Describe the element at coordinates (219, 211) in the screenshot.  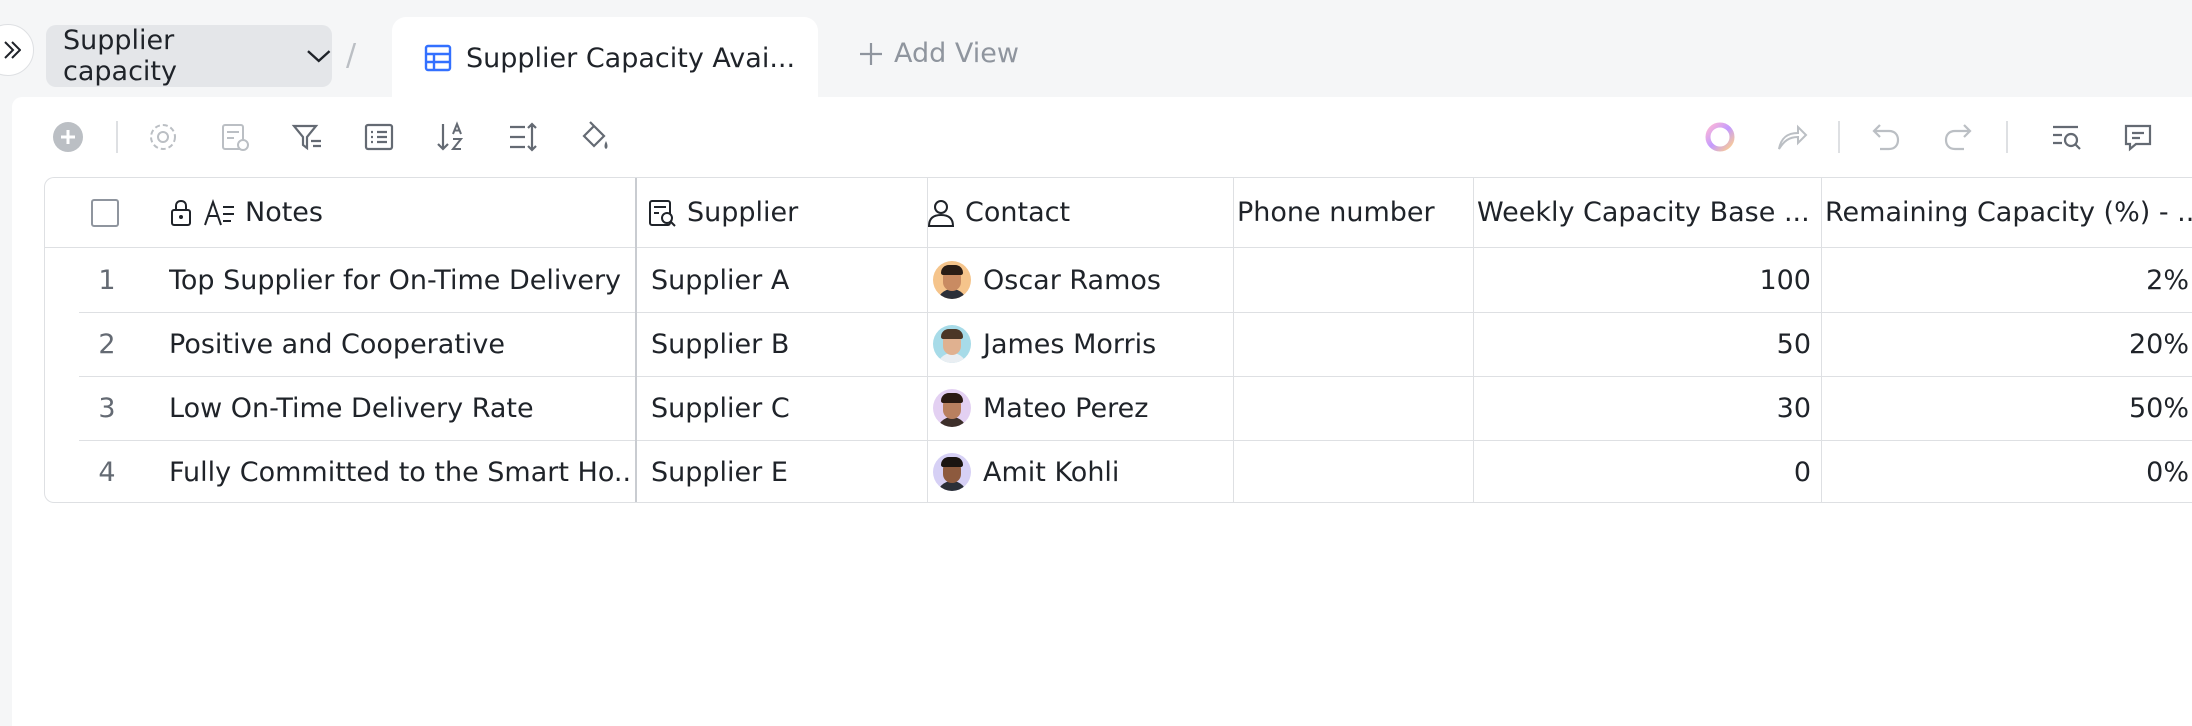
I see `text-field-icon` at that location.